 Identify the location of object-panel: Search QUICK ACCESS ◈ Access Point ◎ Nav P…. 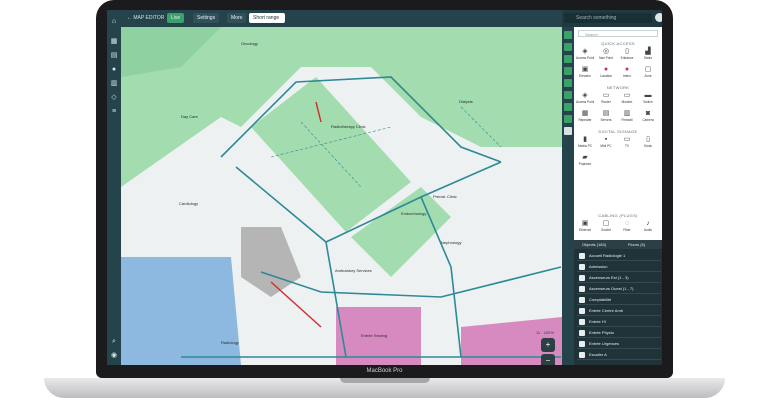
(618, 196).